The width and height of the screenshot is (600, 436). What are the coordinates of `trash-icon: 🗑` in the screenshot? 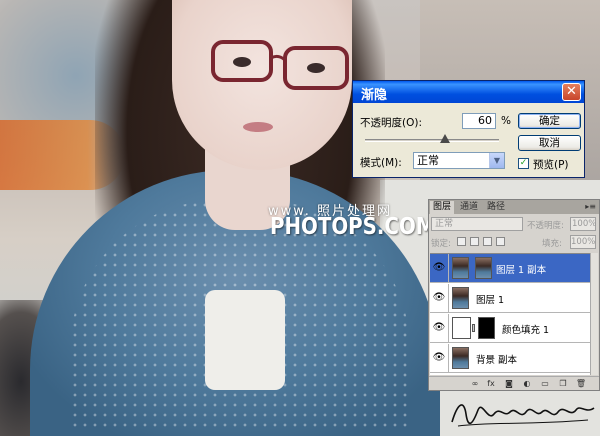 It's located at (581, 383).